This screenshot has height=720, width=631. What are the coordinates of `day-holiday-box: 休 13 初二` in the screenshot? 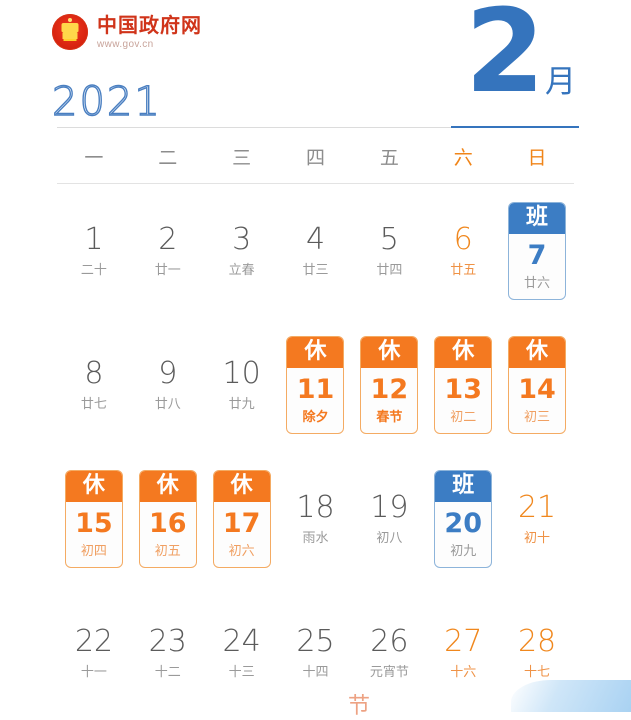 It's located at (463, 385).